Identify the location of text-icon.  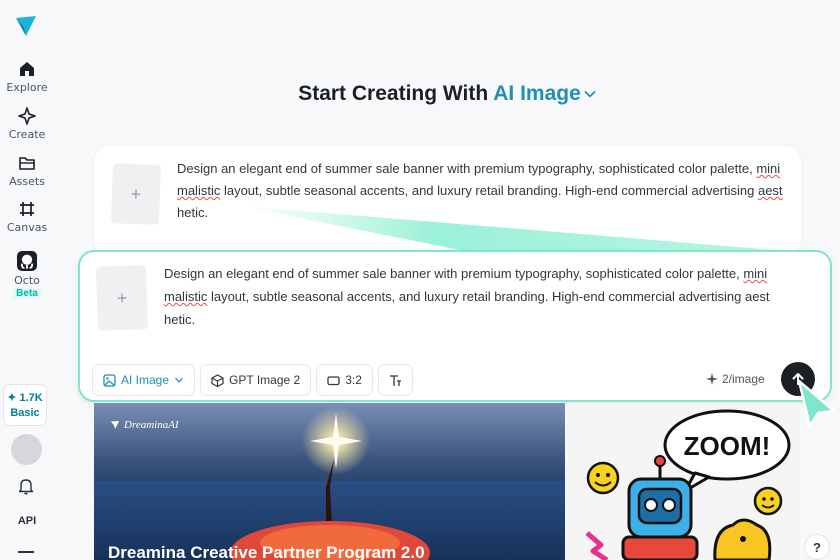
(395, 380).